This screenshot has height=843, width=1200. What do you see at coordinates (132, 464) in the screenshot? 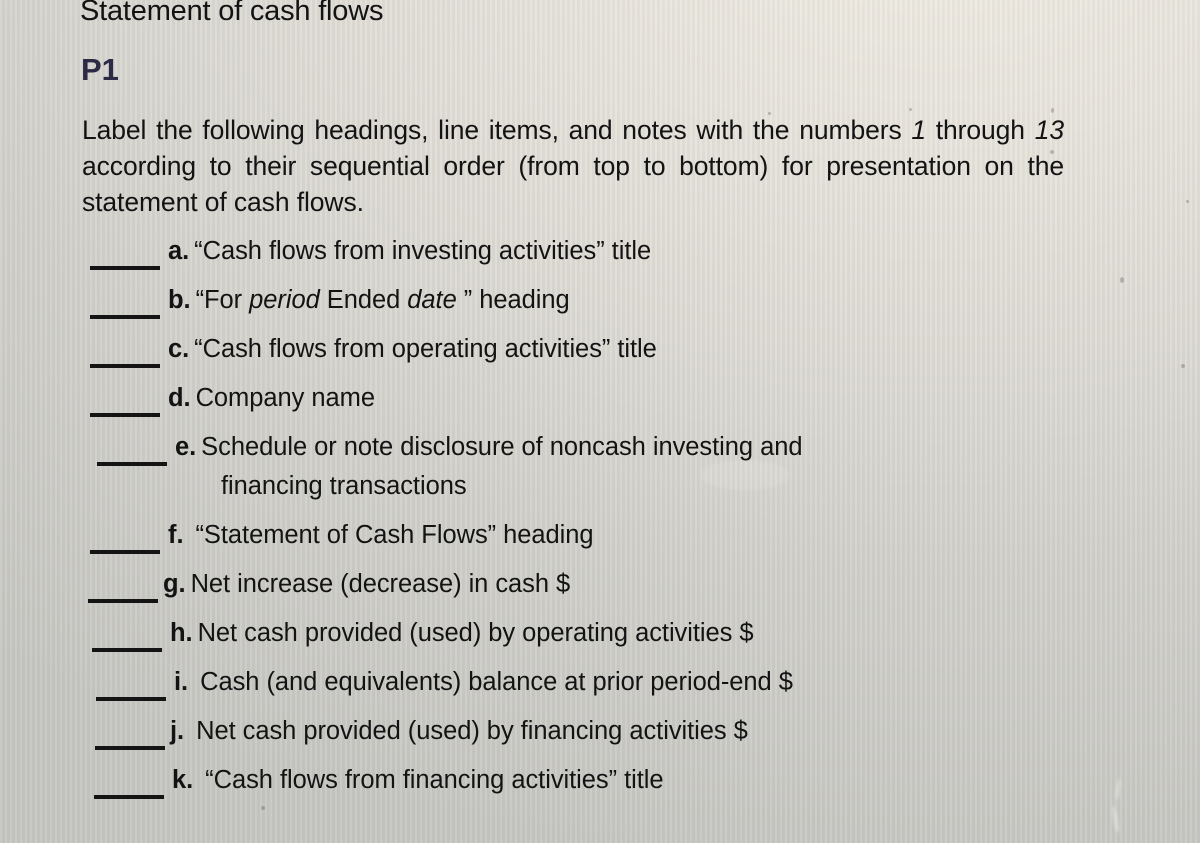
I see `answer-blank-e` at bounding box center [132, 464].